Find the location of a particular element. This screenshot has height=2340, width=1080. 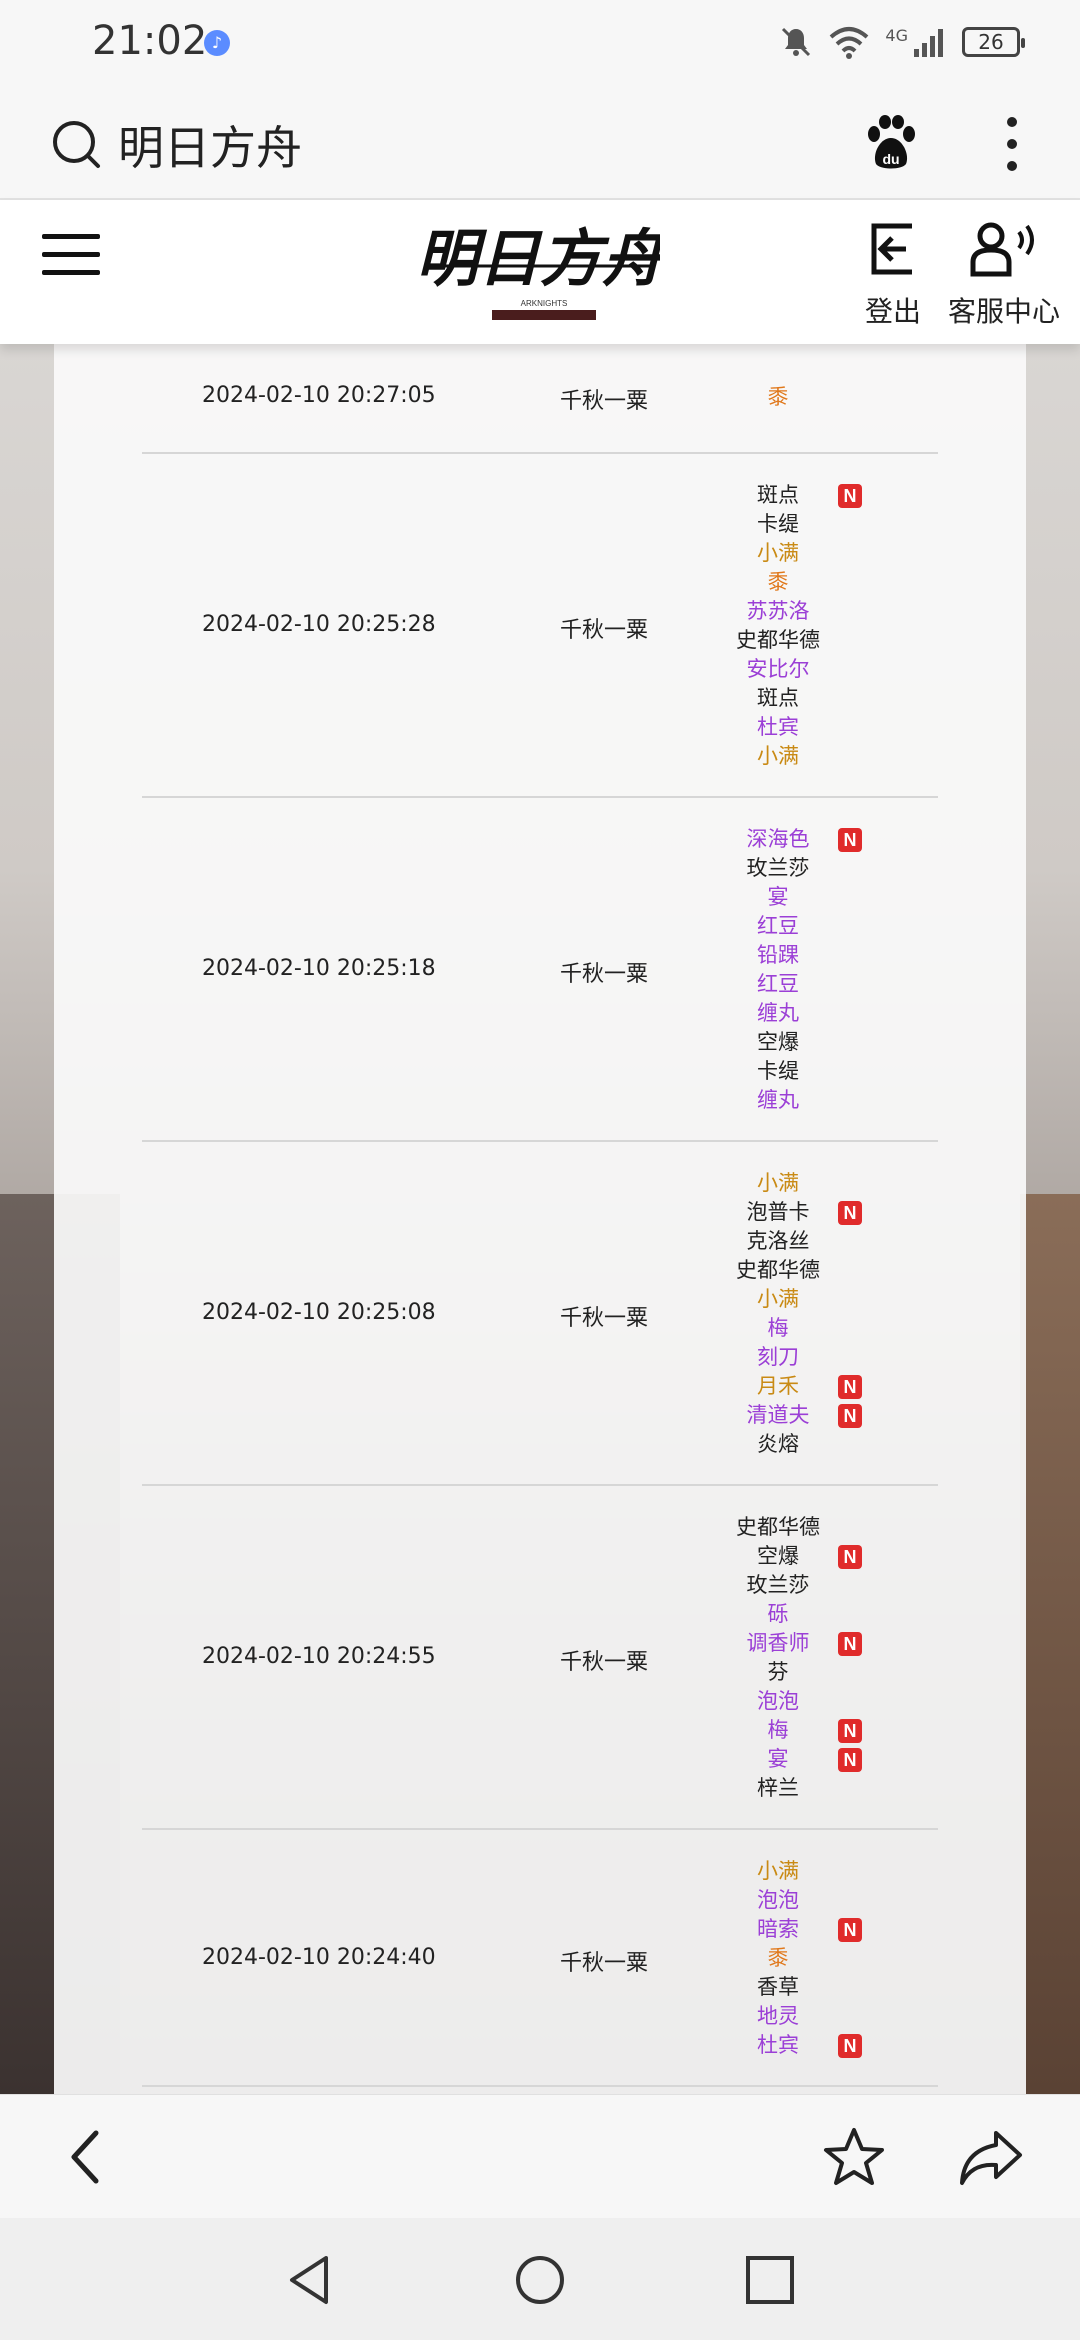

operator-label: 斑点 is located at coordinates (778, 698).